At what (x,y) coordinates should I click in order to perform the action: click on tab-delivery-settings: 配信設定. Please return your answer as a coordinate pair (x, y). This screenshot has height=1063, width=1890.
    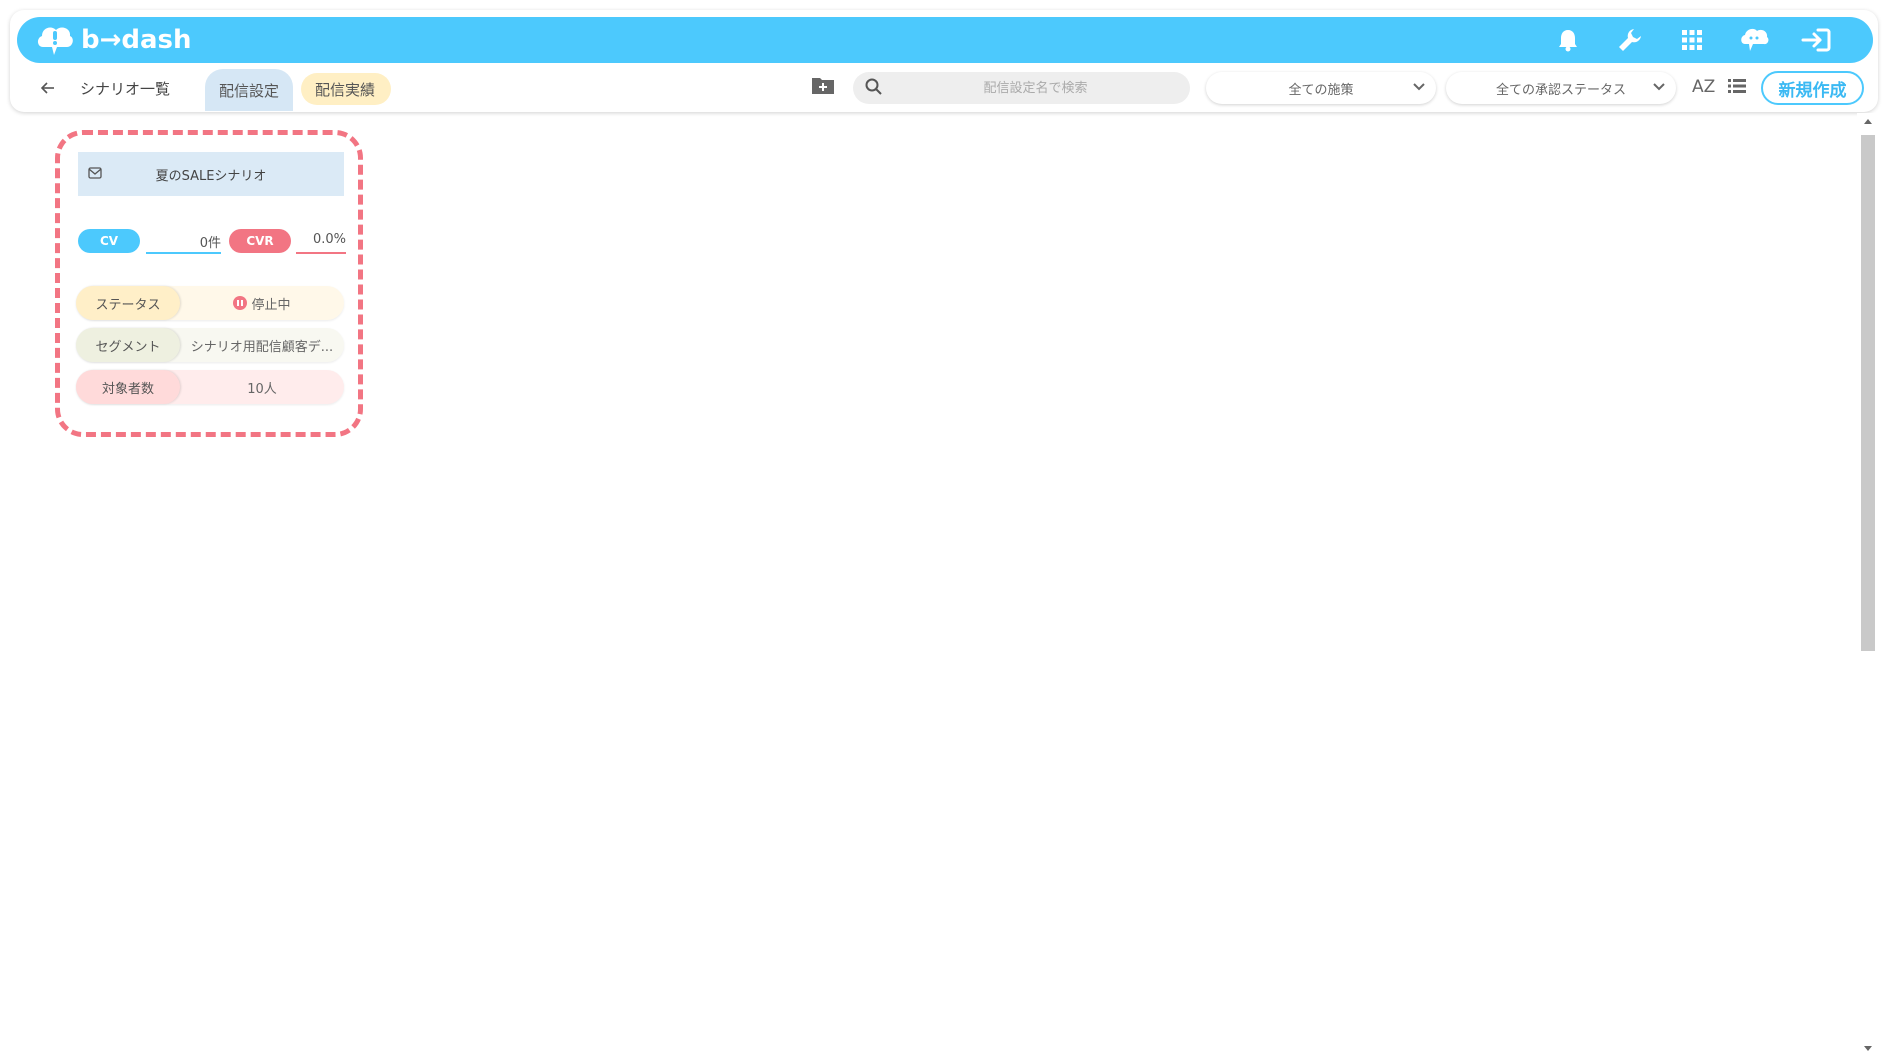
    Looking at the image, I should click on (249, 90).